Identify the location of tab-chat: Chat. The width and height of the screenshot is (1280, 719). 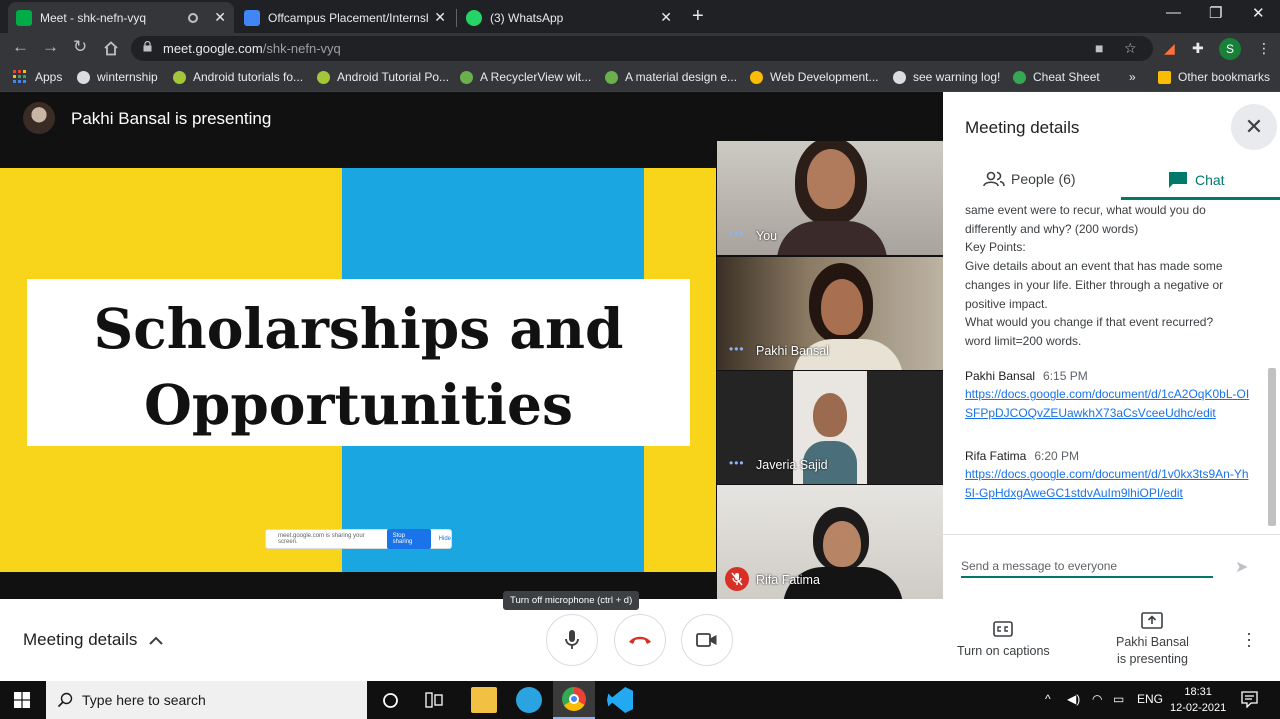
(1196, 180).